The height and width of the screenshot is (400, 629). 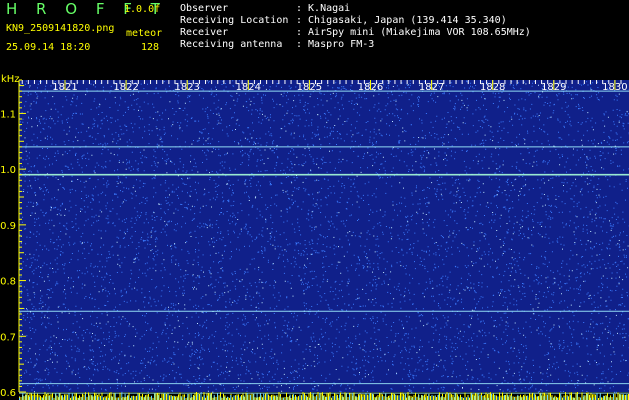 What do you see at coordinates (370, 87) in the screenshot?
I see `x-tick-label: 1826` at bounding box center [370, 87].